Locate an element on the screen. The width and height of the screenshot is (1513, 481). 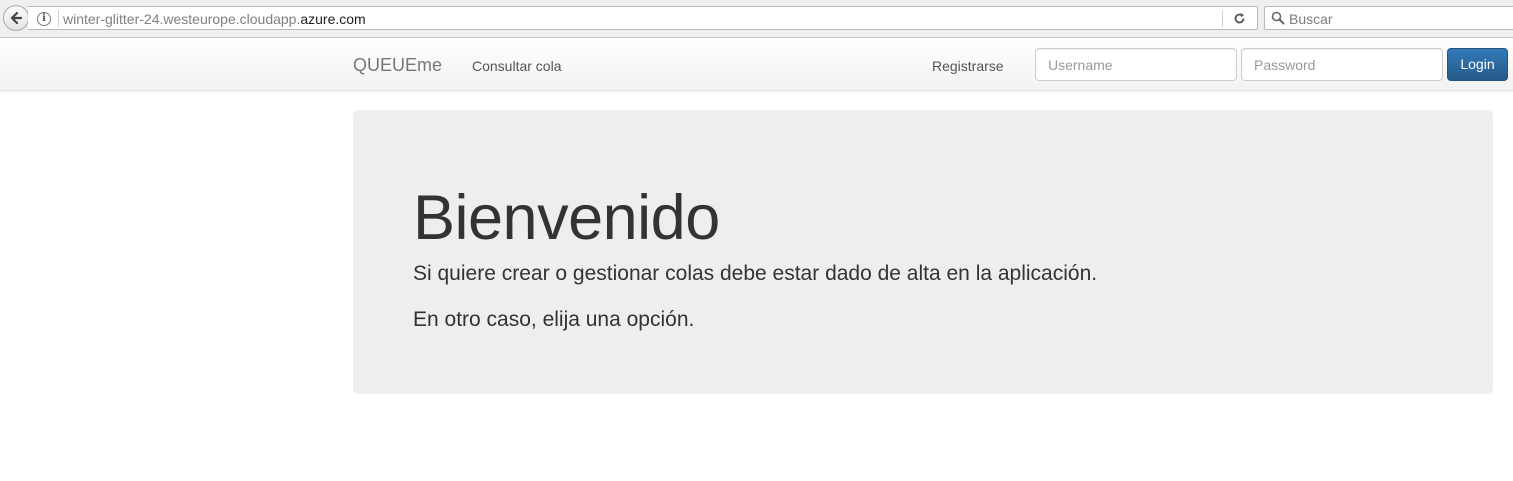
nav-link-consultar-cola: Consultar cola is located at coordinates (517, 66).